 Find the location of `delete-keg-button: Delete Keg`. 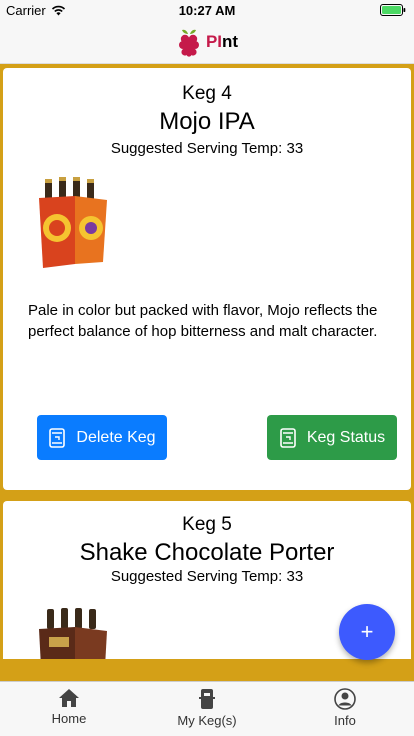

delete-keg-button: Delete Keg is located at coordinates (102, 437).